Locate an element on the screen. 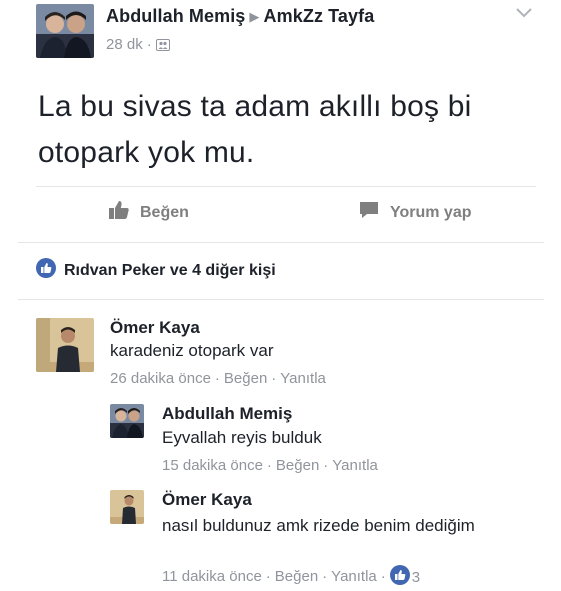 This screenshot has width=561, height=591. post-header: Abdullah Memiş ▶ AmkZz Tayfa 28 dk · is located at coordinates (280, 35).